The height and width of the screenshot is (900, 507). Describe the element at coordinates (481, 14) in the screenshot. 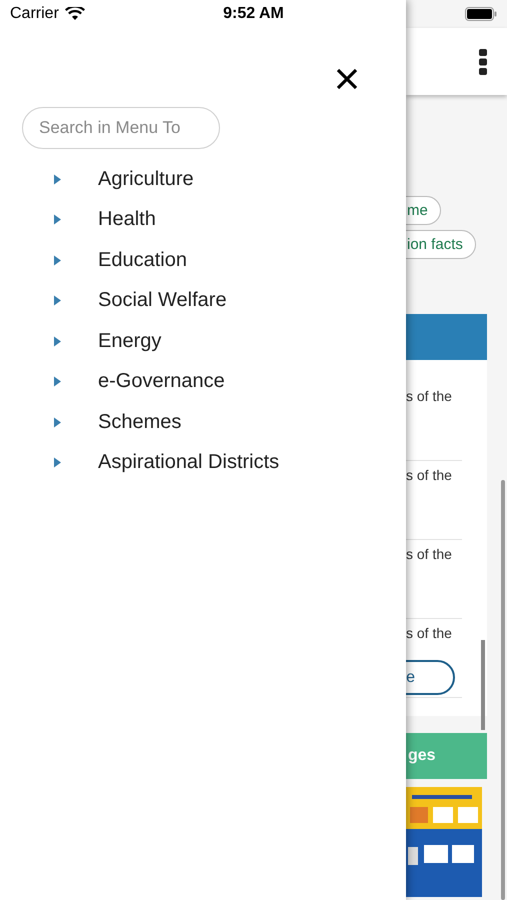

I see `battery-icon` at that location.